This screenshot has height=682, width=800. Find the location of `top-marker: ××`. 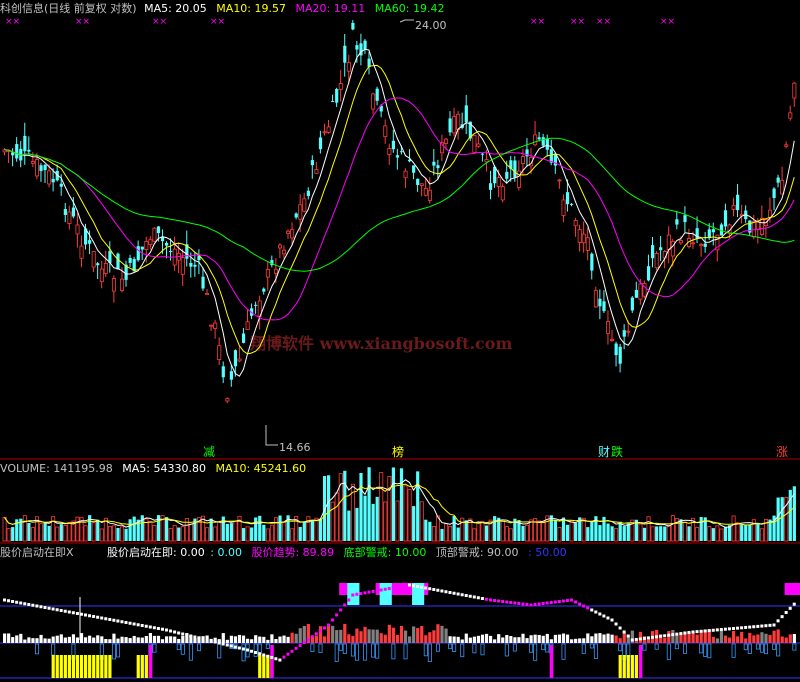

top-marker: ×× is located at coordinates (603, 22).